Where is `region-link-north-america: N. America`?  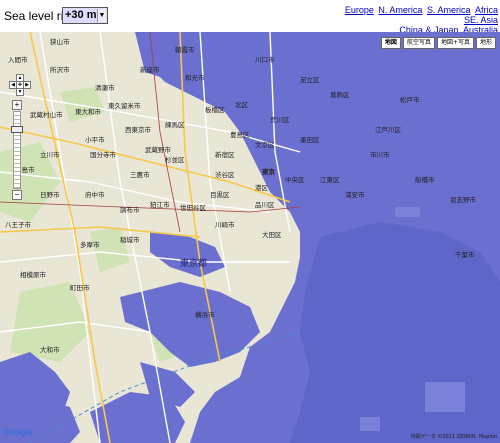
region-link-north-america: N. America is located at coordinates (400, 10).